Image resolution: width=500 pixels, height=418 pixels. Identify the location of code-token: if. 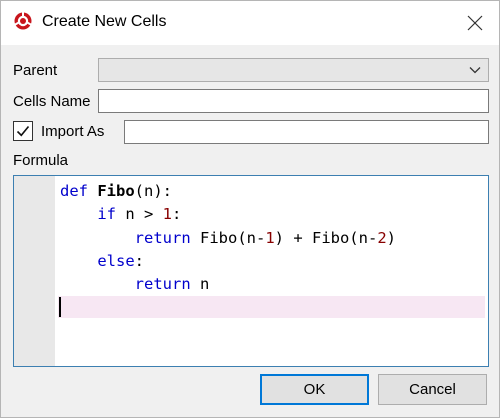
(106, 214).